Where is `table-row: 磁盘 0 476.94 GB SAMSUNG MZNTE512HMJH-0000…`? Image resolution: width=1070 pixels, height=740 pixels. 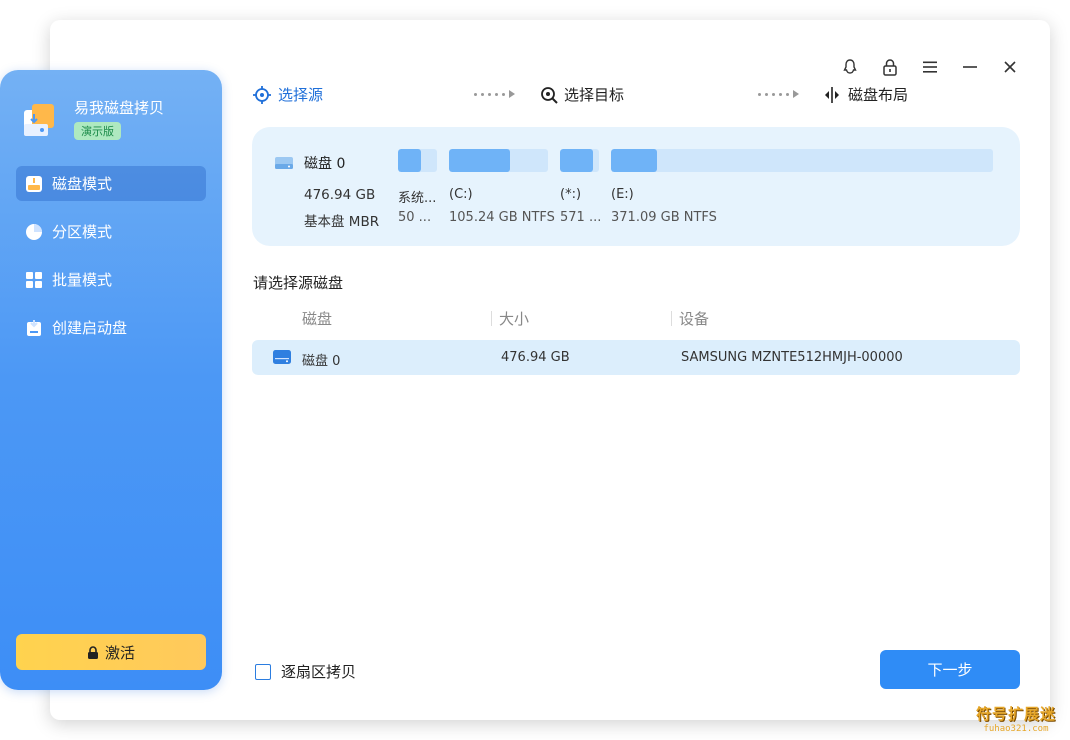
table-row: 磁盘 0 476.94 GB SAMSUNG MZNTE512HMJH-0000… is located at coordinates (636, 357).